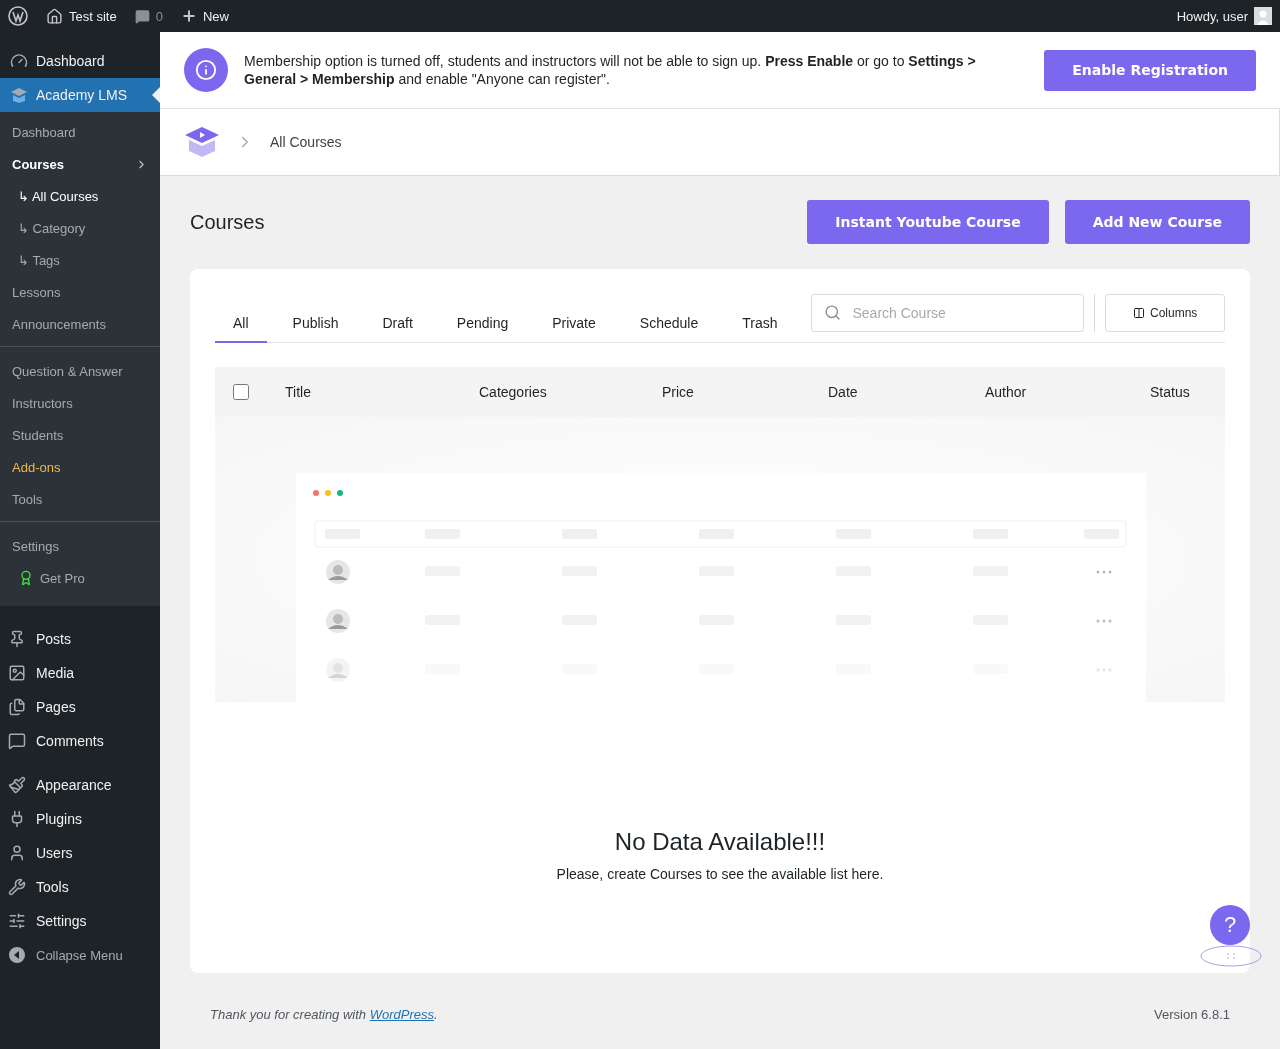 Image resolution: width=1280 pixels, height=1049 pixels. Describe the element at coordinates (80, 887) in the screenshot. I see `sidebar-item: Tools` at that location.